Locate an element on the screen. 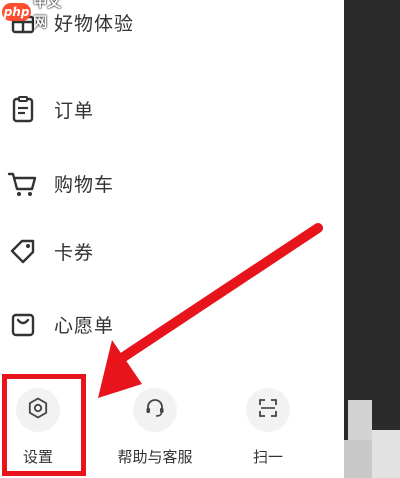 The height and width of the screenshot is (478, 400). scan-icon-circle is located at coordinates (268, 410).